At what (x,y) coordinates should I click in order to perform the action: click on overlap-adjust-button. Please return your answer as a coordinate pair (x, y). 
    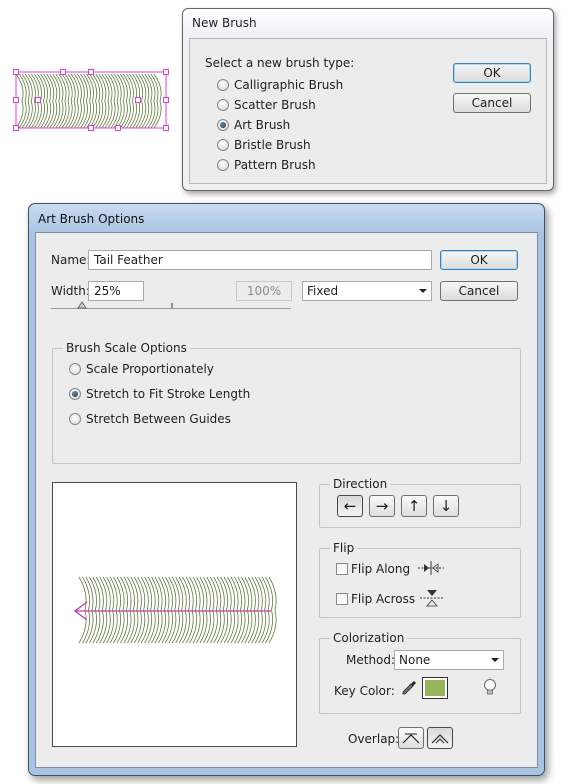
    Looking at the image, I should click on (411, 738).